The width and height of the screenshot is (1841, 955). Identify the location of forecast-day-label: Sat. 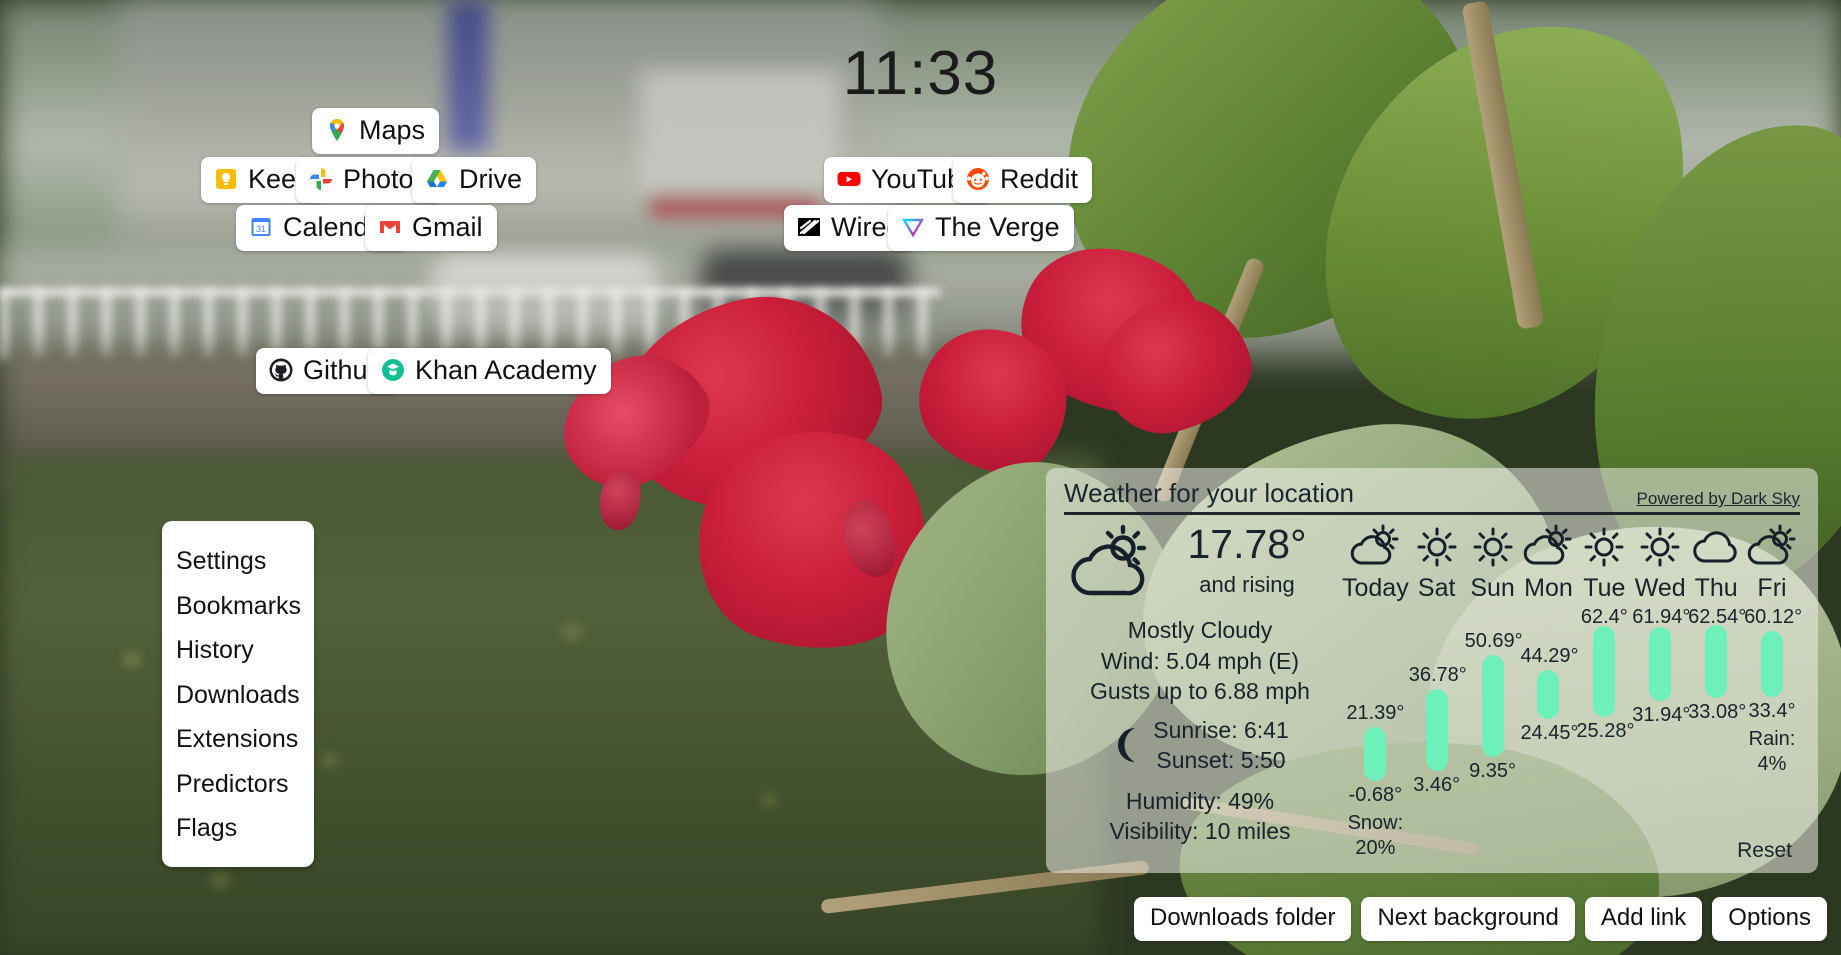
(1436, 588).